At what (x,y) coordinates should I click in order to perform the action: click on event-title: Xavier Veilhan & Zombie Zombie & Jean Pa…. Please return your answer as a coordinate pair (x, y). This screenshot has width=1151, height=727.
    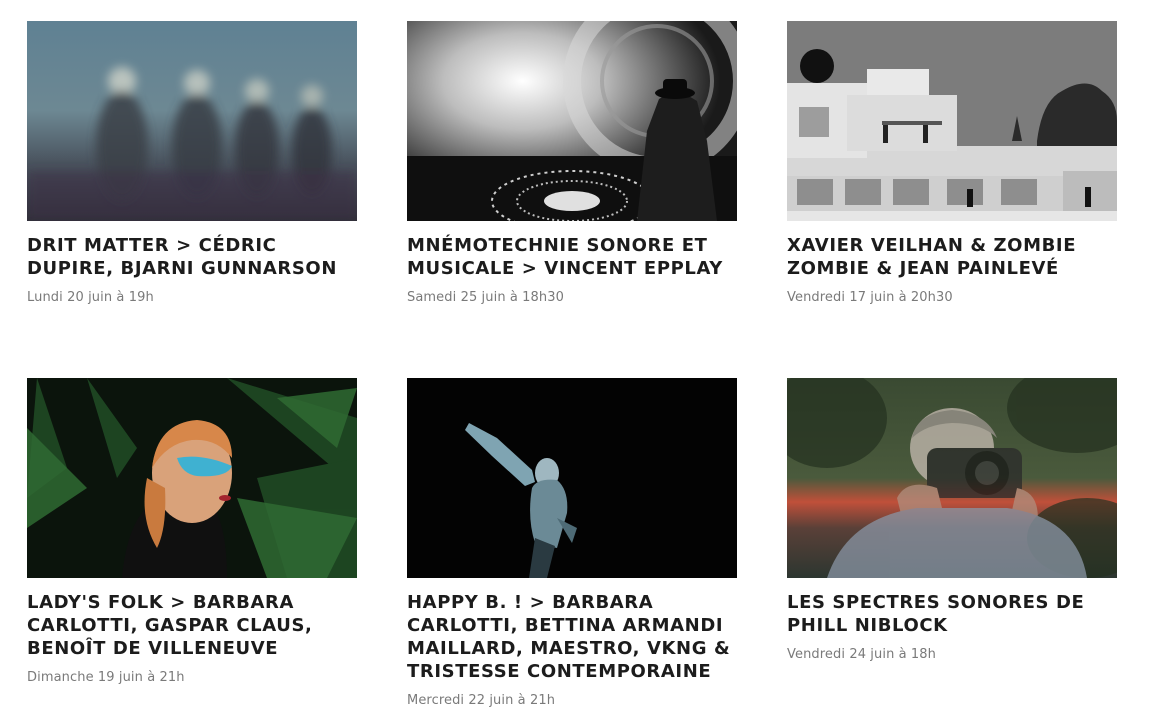
    Looking at the image, I should click on (952, 257).